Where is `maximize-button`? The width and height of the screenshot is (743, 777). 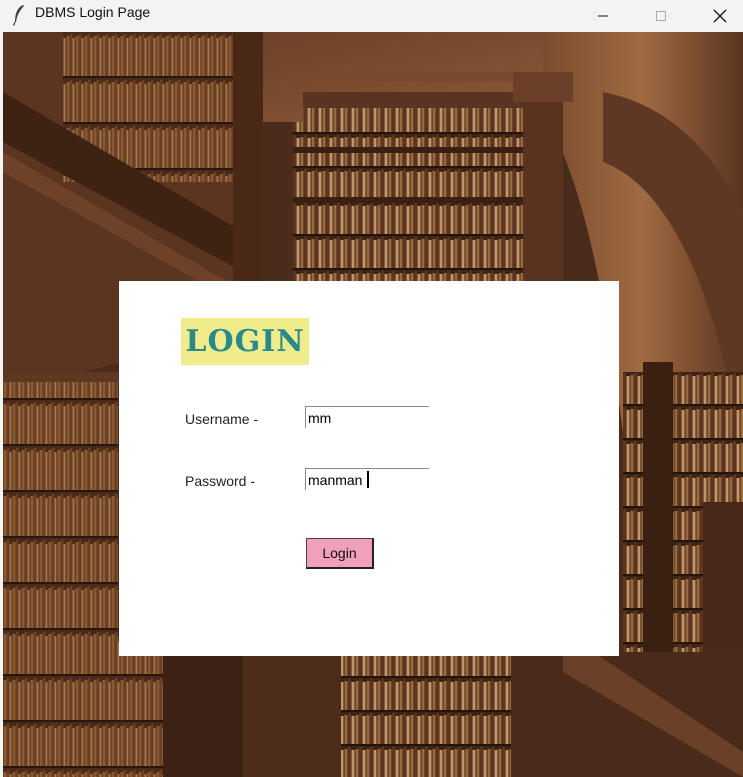
maximize-button is located at coordinates (661, 16).